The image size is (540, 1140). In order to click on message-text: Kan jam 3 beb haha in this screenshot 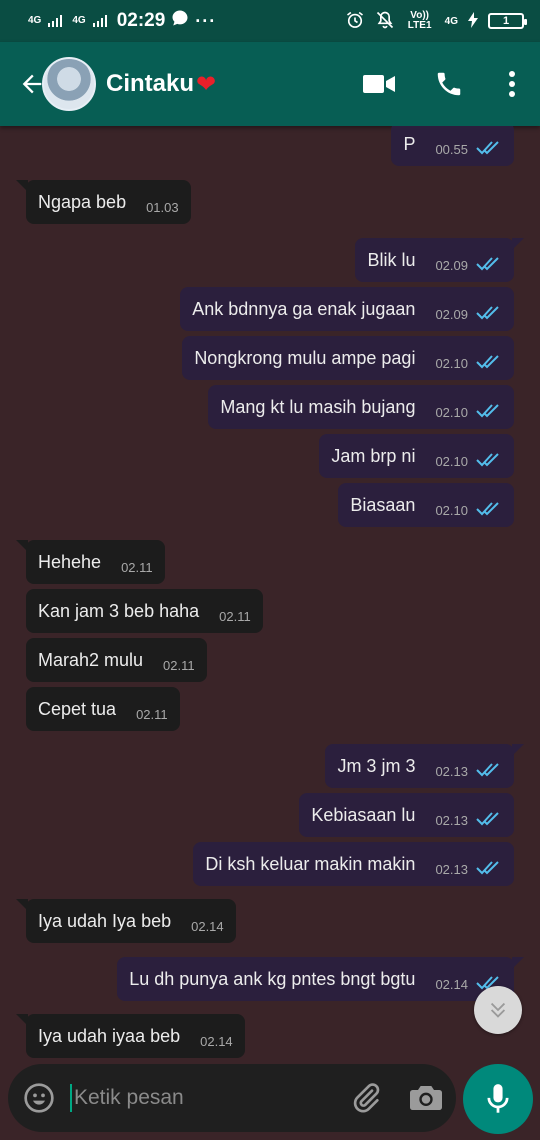, I will do `click(119, 610)`.